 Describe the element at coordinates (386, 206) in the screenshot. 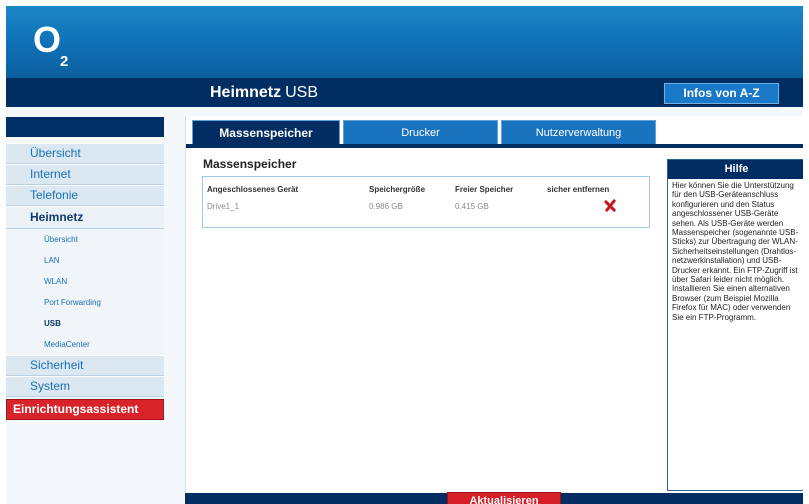

I see `cell-size: 0.986 GB` at that location.